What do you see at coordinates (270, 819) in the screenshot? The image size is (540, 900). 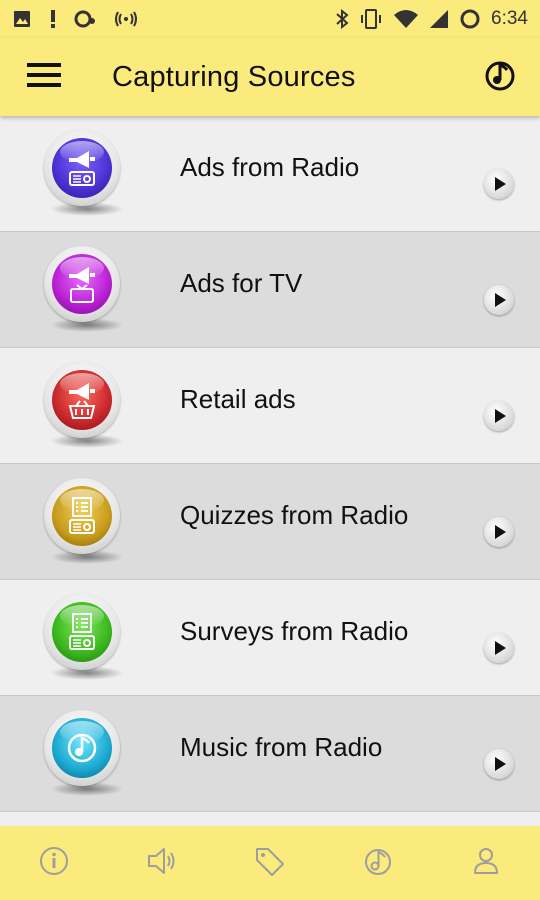 I see `list-item` at bounding box center [270, 819].